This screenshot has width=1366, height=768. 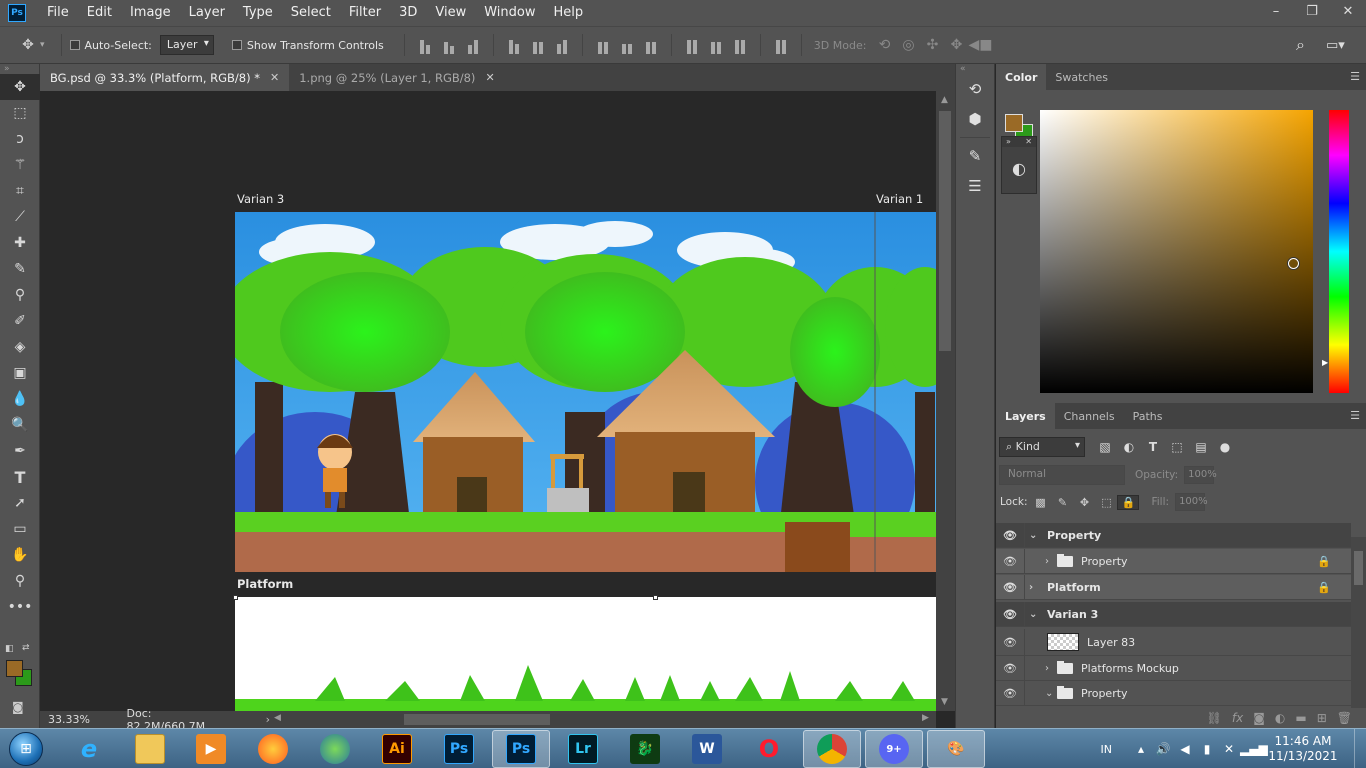 I want to click on layer-row: 👁 › Property 🔒, so click(x=1173, y=561).